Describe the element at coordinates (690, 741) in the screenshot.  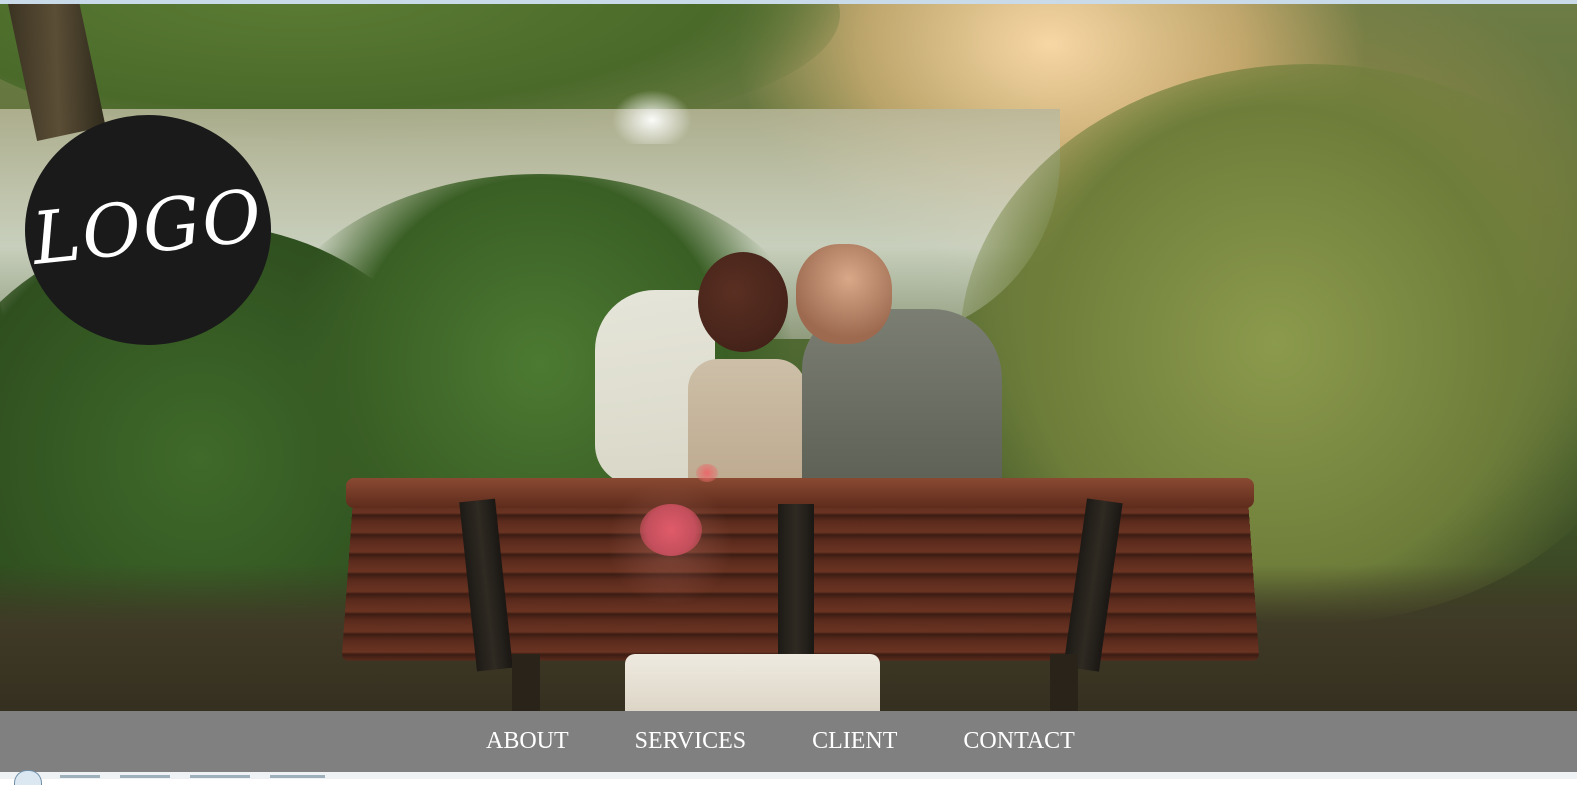
I see `nav-item-services: SERVICES` at that location.